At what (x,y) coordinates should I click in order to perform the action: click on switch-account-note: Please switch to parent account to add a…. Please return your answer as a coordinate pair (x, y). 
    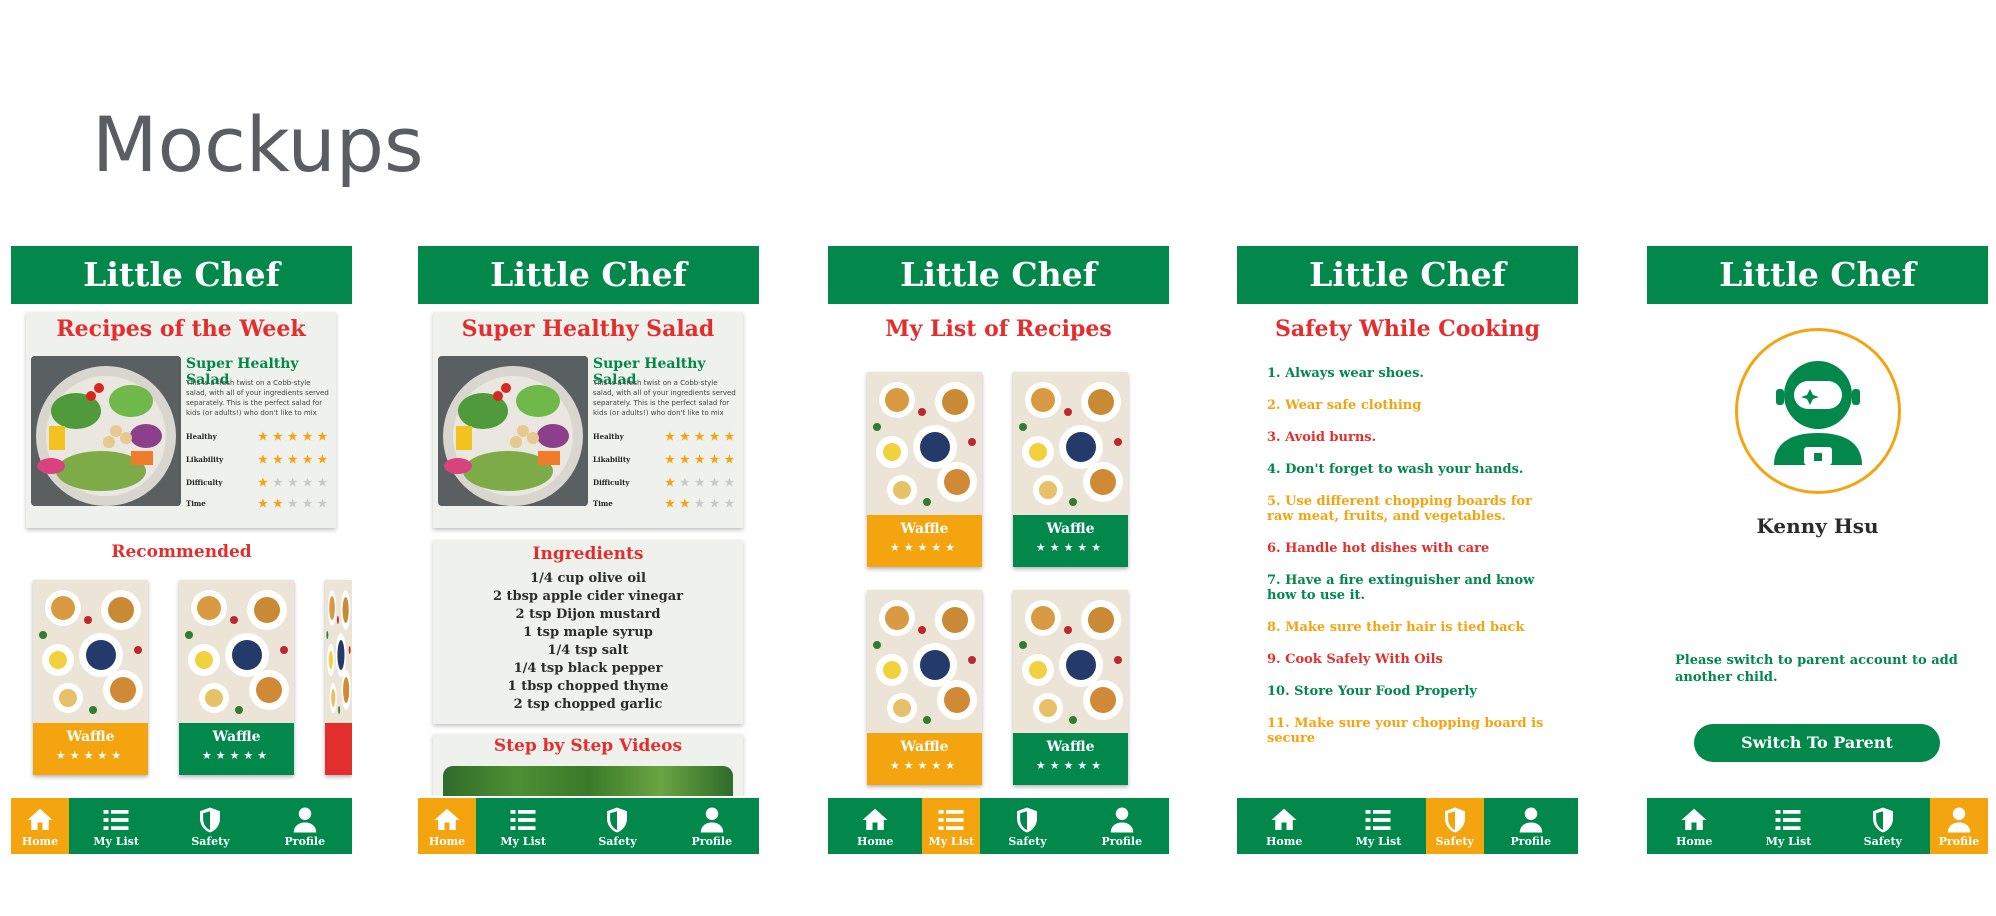
    Looking at the image, I should click on (1816, 669).